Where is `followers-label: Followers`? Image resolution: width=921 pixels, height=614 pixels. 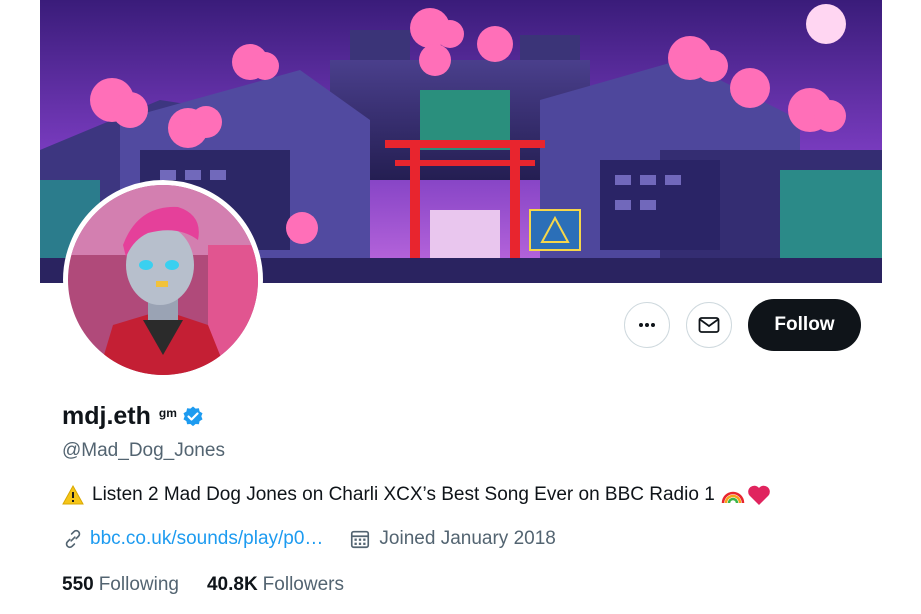
followers-label: Followers is located at coordinates (303, 584).